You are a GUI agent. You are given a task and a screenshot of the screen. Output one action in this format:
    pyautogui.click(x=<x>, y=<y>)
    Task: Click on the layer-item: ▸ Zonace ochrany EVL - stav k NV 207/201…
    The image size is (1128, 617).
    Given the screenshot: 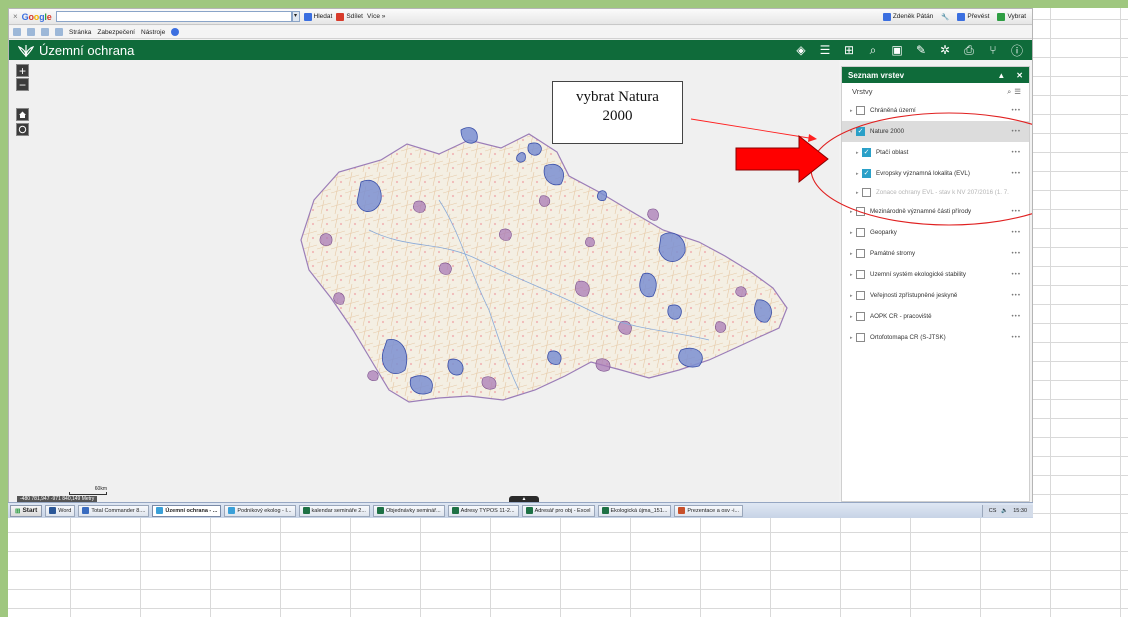 What is the action you would take?
    pyautogui.click(x=935, y=192)
    